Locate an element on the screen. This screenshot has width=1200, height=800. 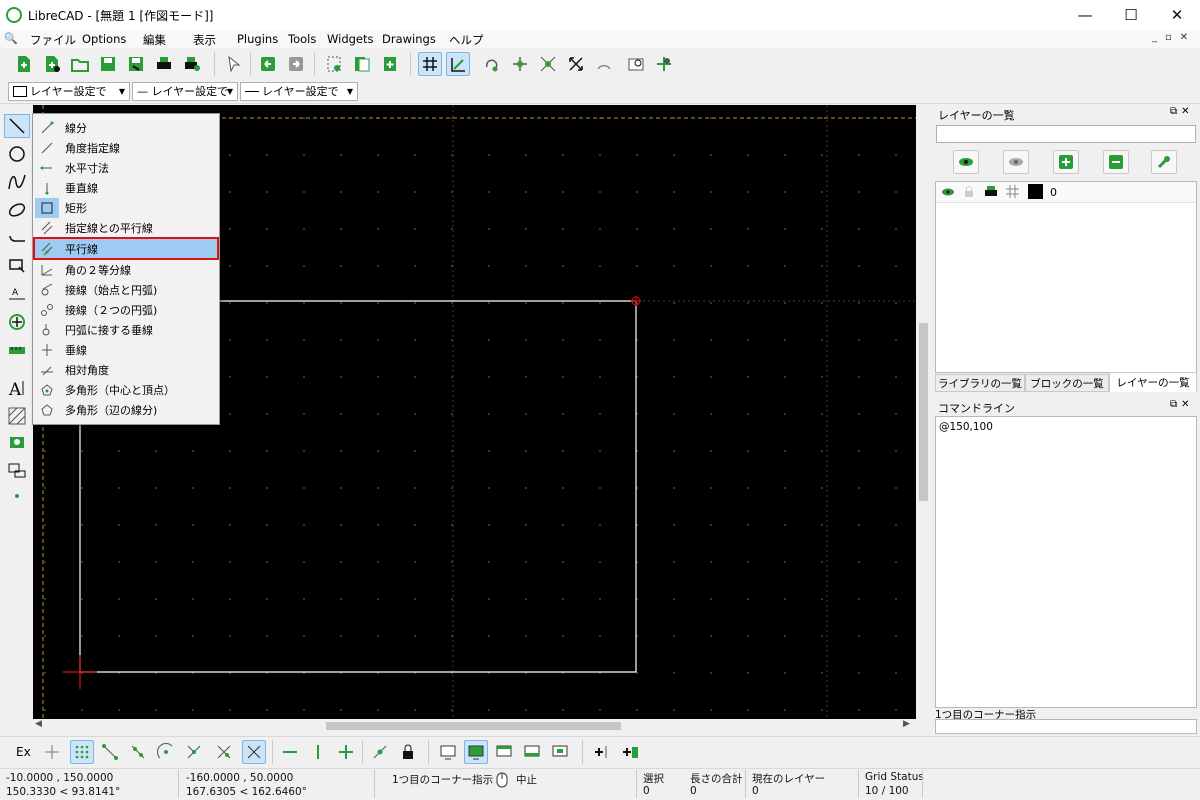
scroll-left-arrow-icon: ◀ is located at coordinates (38, 724).